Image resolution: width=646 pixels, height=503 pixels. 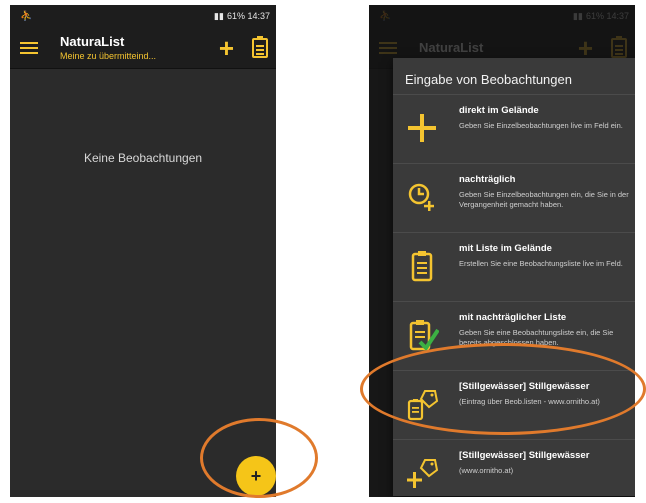 I want to click on highlight-circle-option, so click(x=503, y=389).